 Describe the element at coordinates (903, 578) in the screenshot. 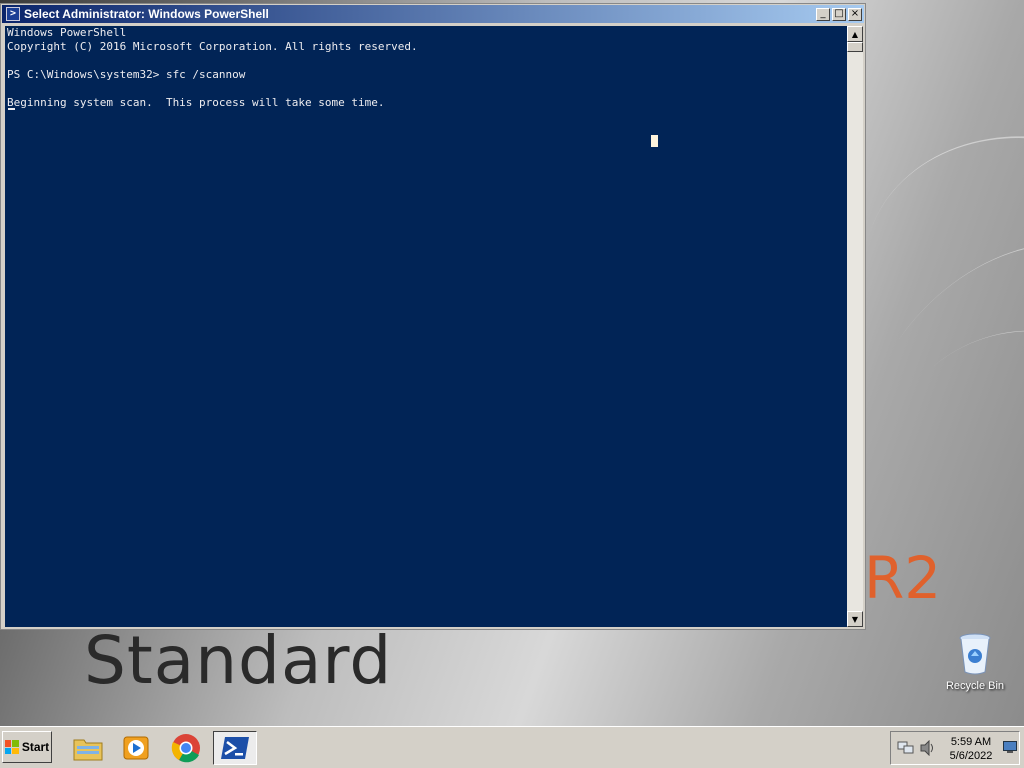

I see `brand-release-text: R2` at that location.